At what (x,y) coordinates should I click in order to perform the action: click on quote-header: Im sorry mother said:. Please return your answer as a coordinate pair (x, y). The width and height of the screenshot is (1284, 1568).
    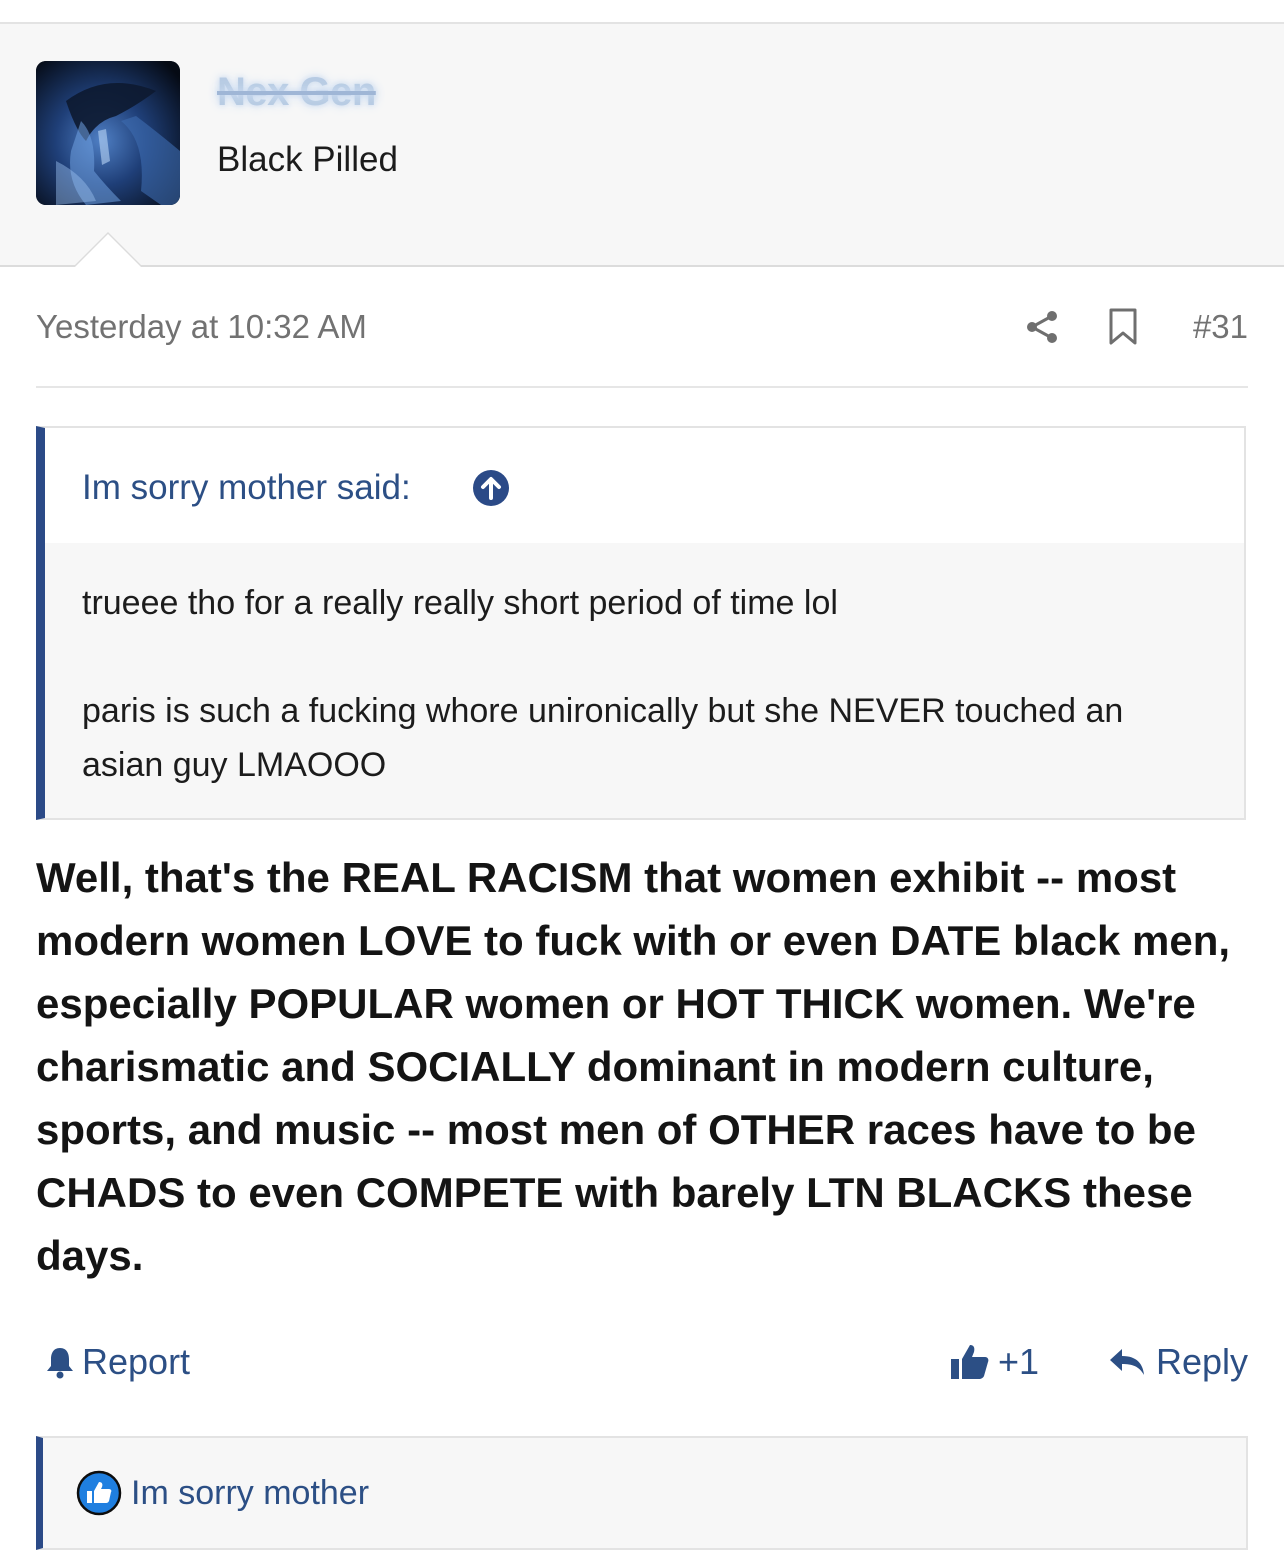
    Looking at the image, I should click on (644, 485).